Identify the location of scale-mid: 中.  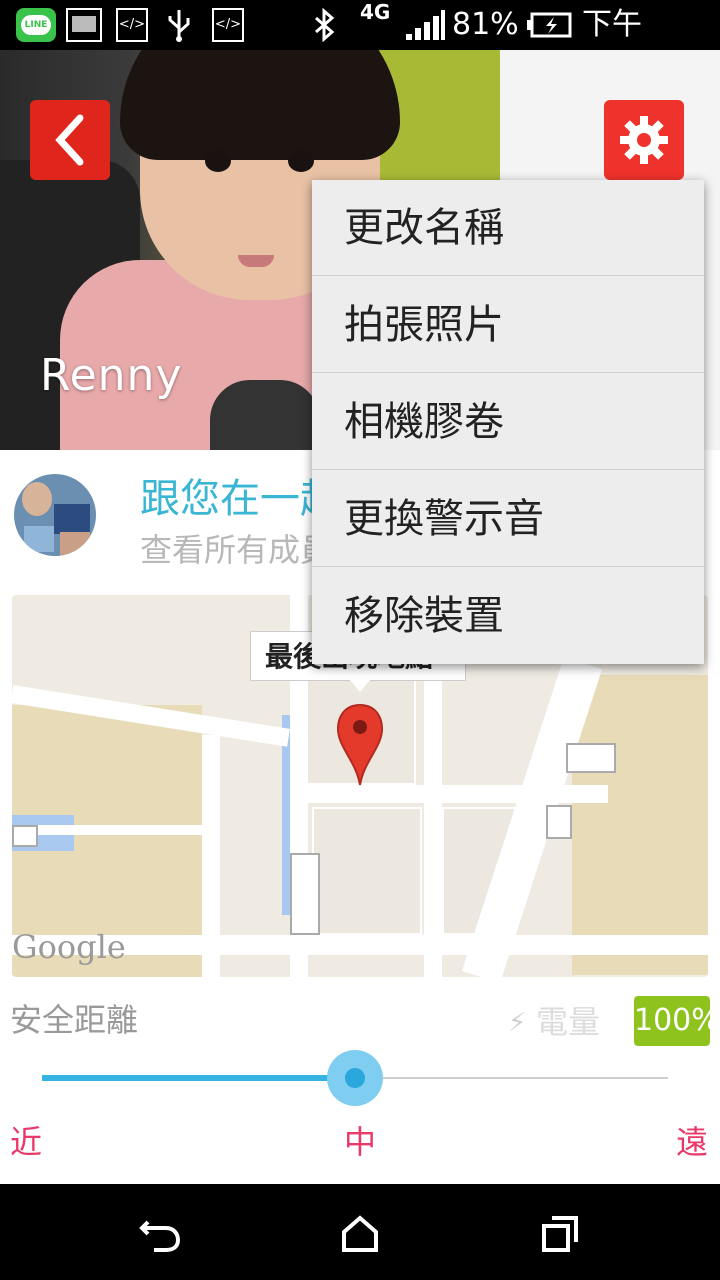
(360, 1142).